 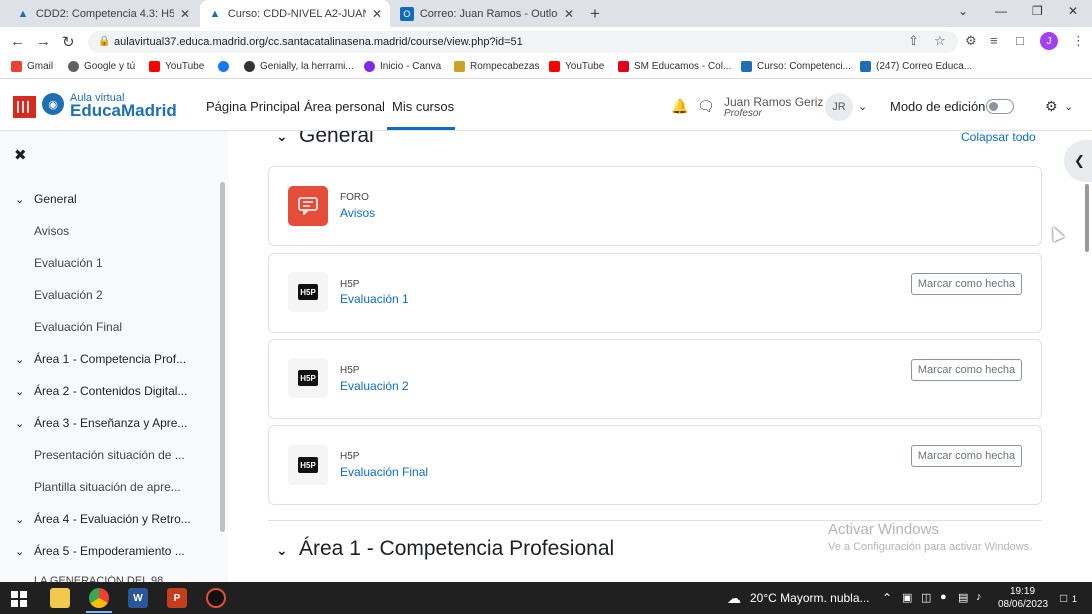 What do you see at coordinates (308, 206) in the screenshot?
I see `forum-glyph-icon` at bounding box center [308, 206].